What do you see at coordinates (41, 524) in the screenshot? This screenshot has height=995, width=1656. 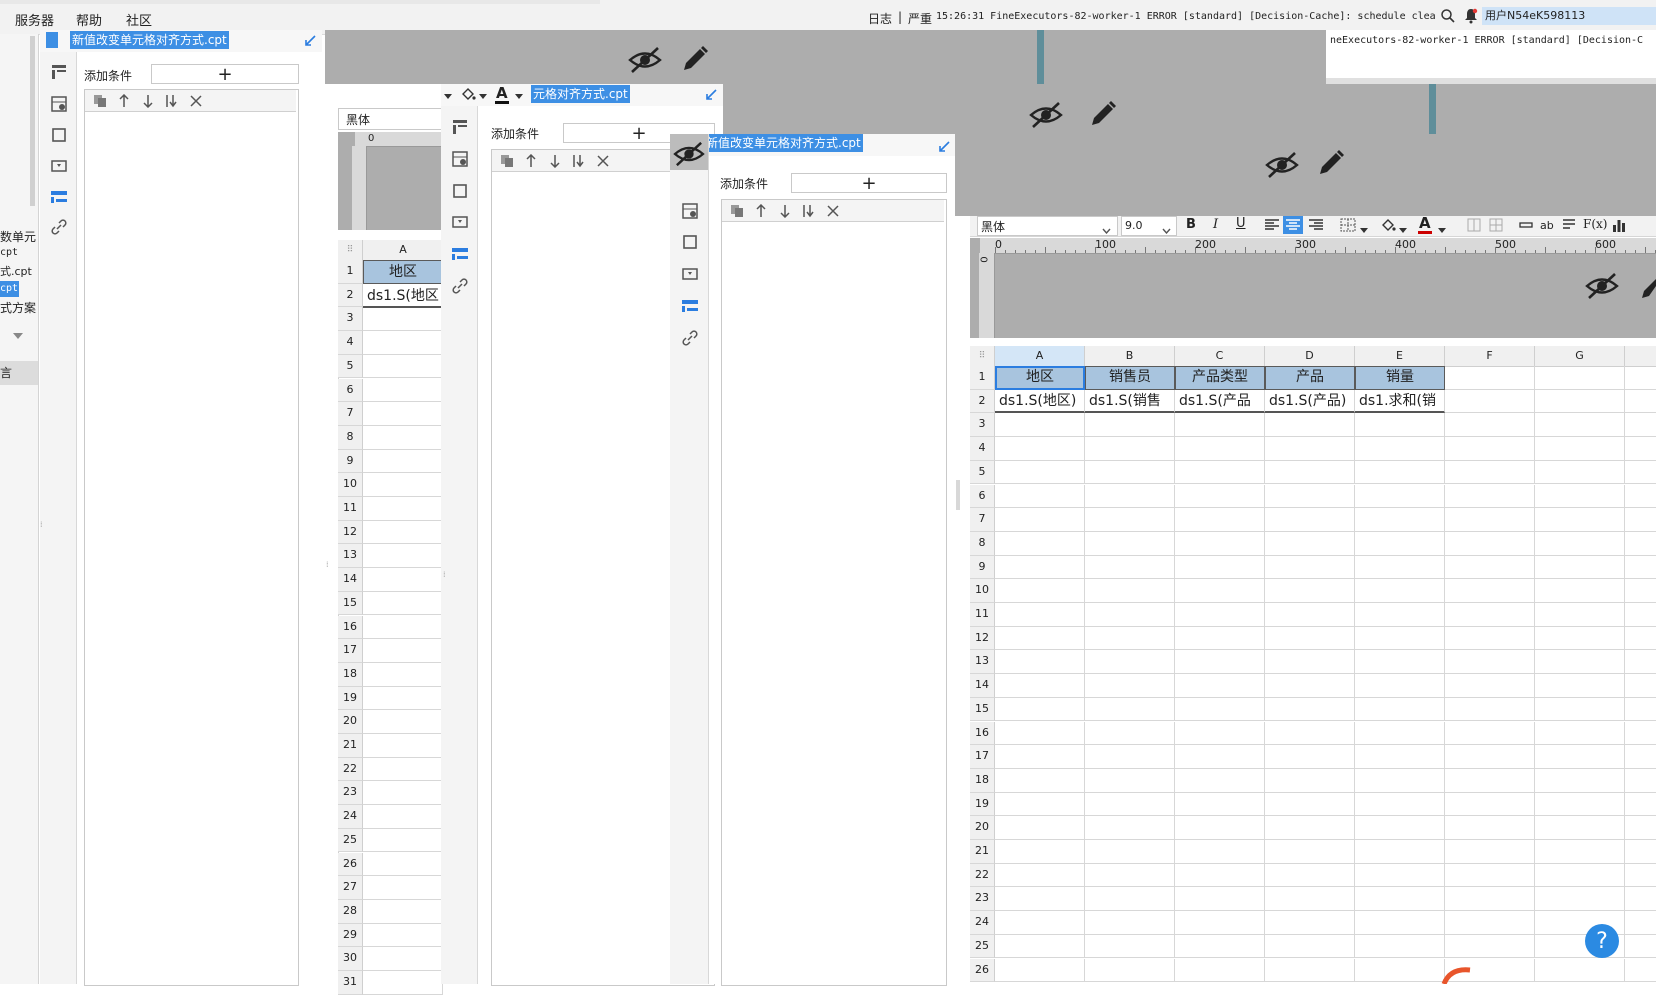 I see `splitter-handle: ⁞` at bounding box center [41, 524].